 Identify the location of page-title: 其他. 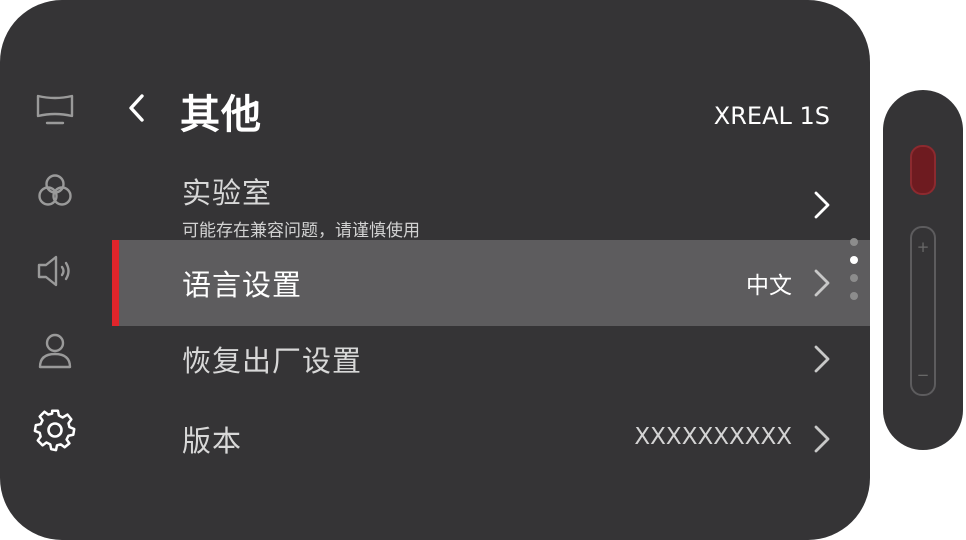
(221, 115).